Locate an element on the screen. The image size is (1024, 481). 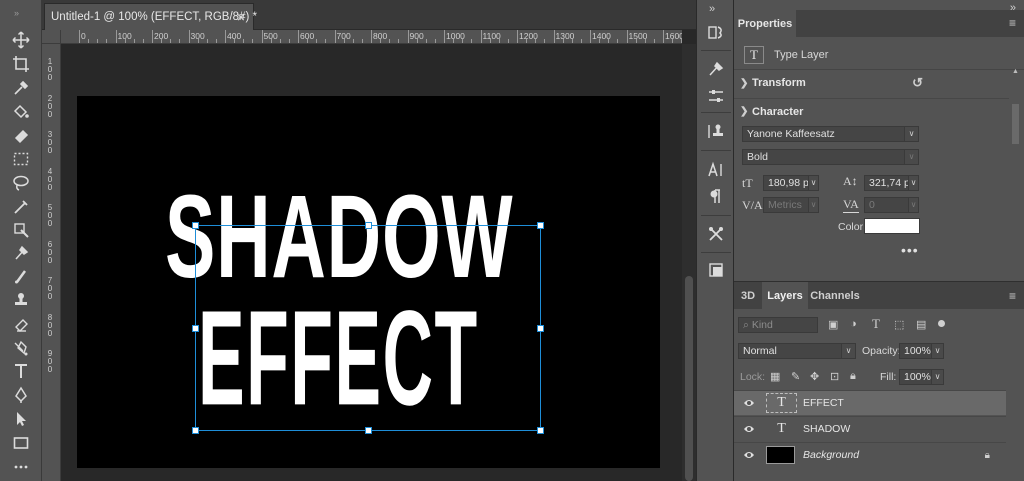
type-filter-icon: T is located at coordinates (876, 324).